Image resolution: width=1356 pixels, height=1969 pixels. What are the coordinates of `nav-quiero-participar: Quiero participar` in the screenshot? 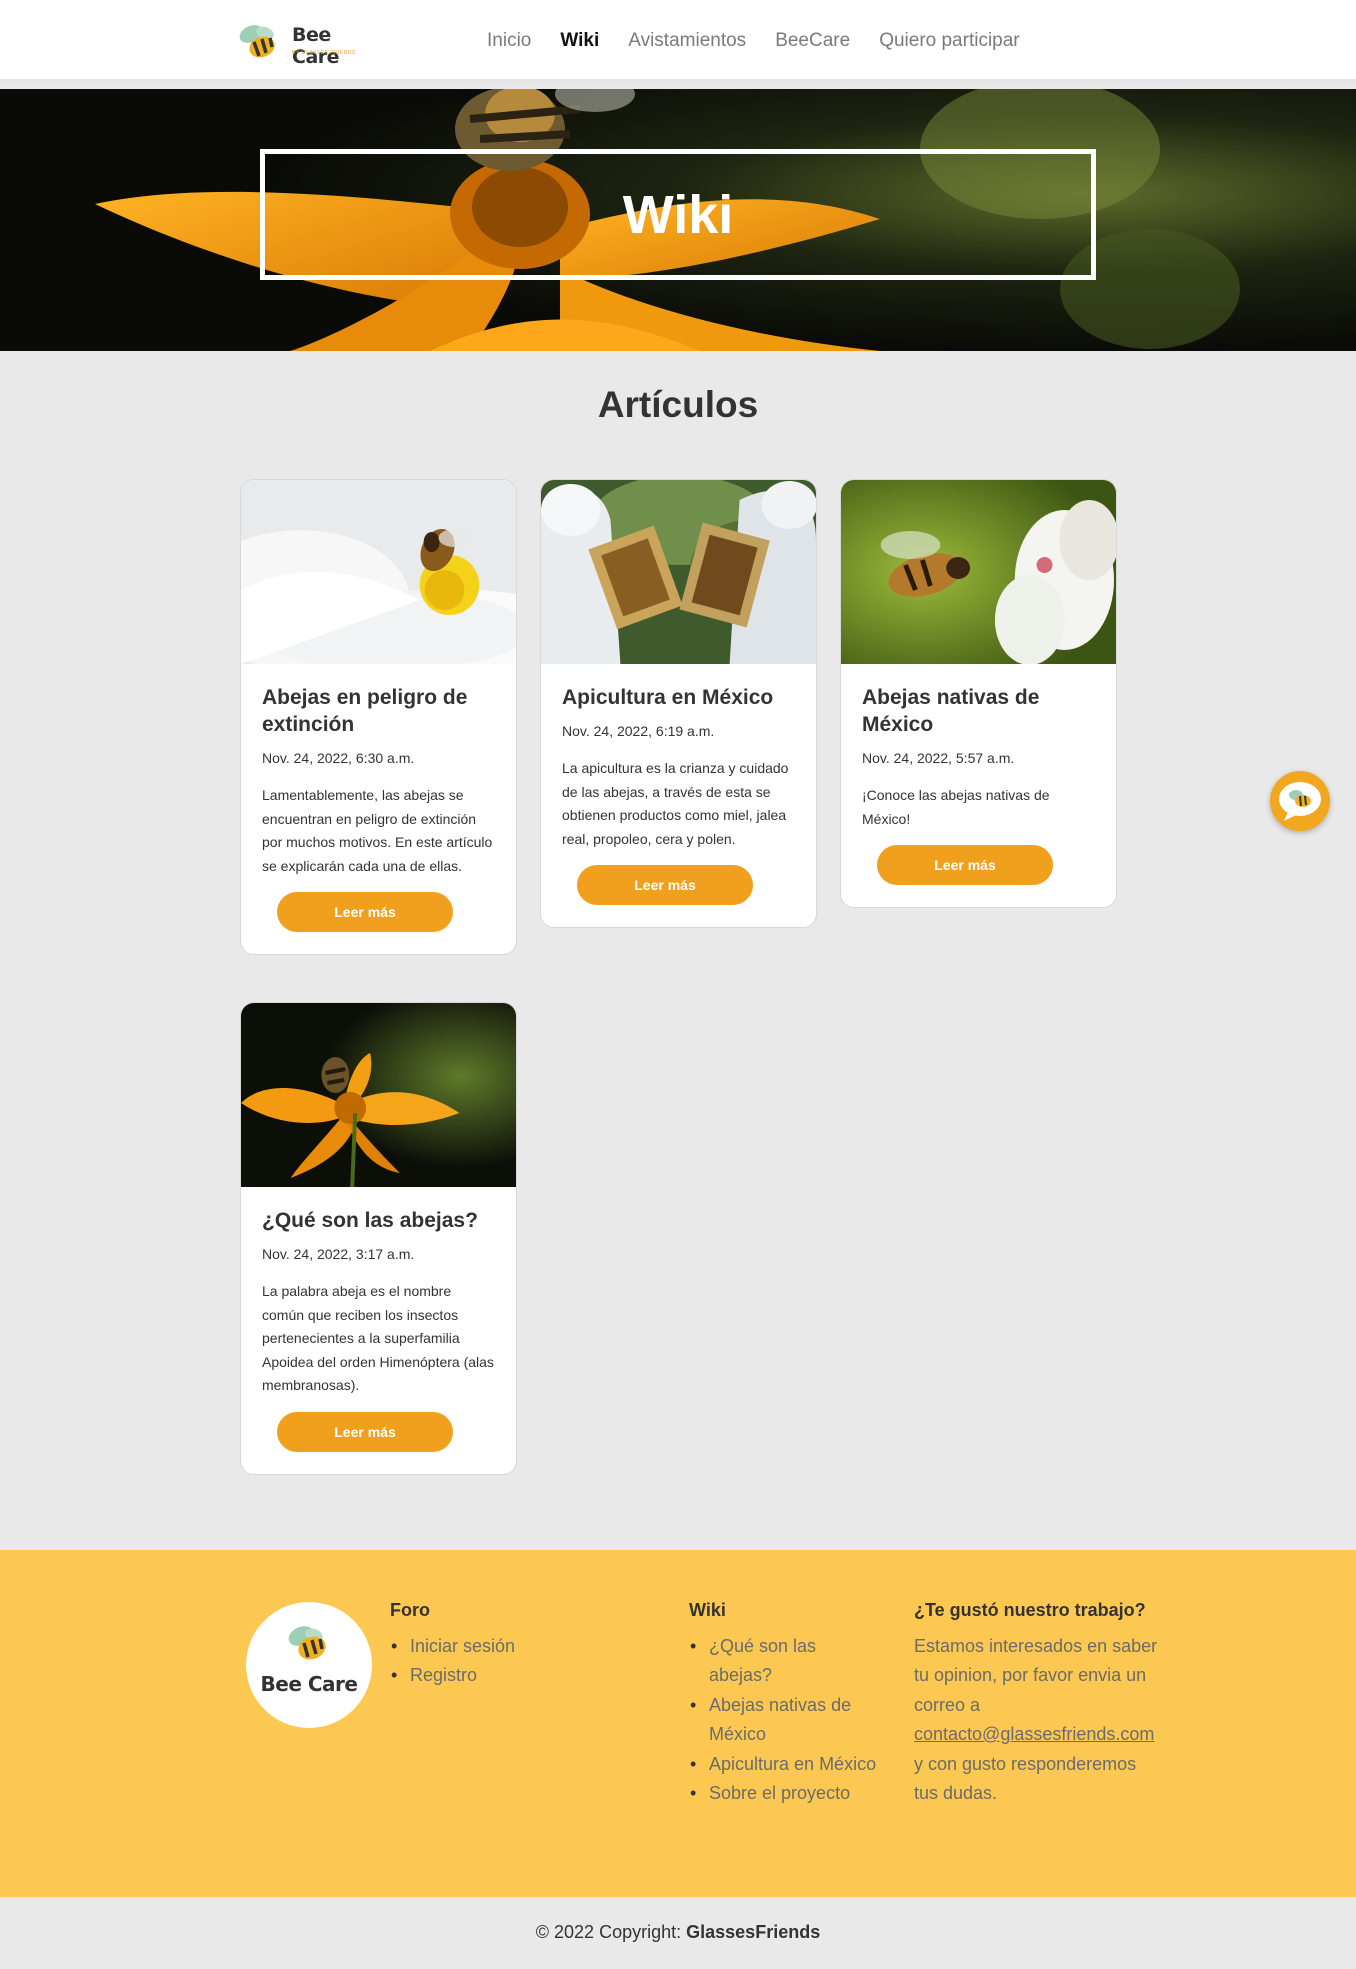 It's located at (949, 41).